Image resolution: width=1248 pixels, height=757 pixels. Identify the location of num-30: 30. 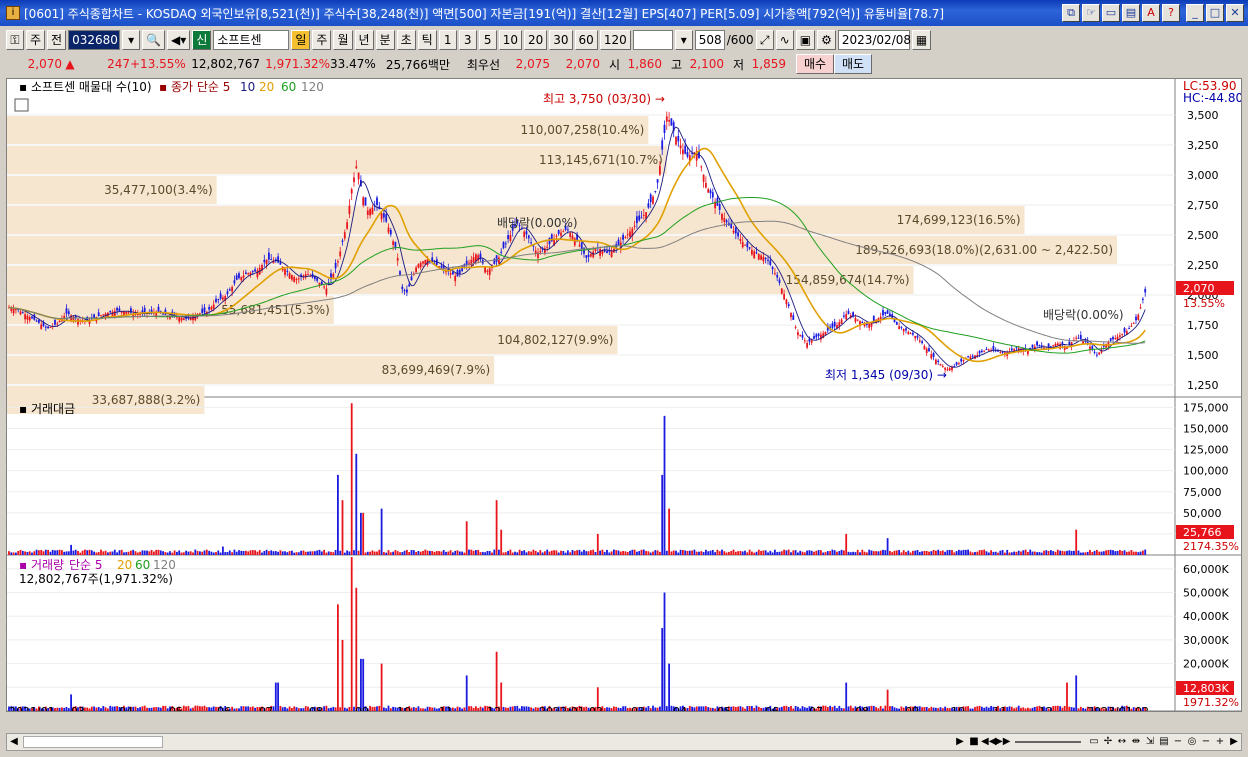
(561, 40).